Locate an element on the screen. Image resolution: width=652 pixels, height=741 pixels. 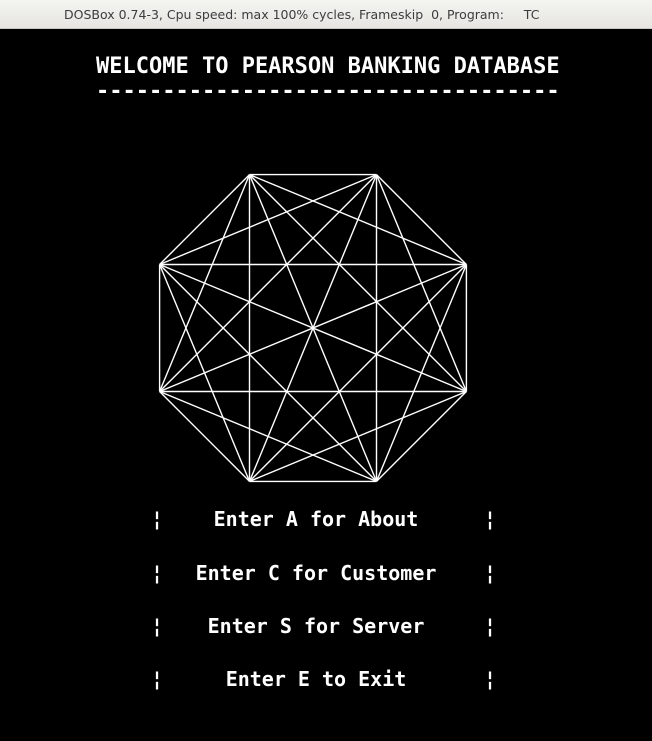
menu-label: Enter E to Exit is located at coordinates (316, 679).